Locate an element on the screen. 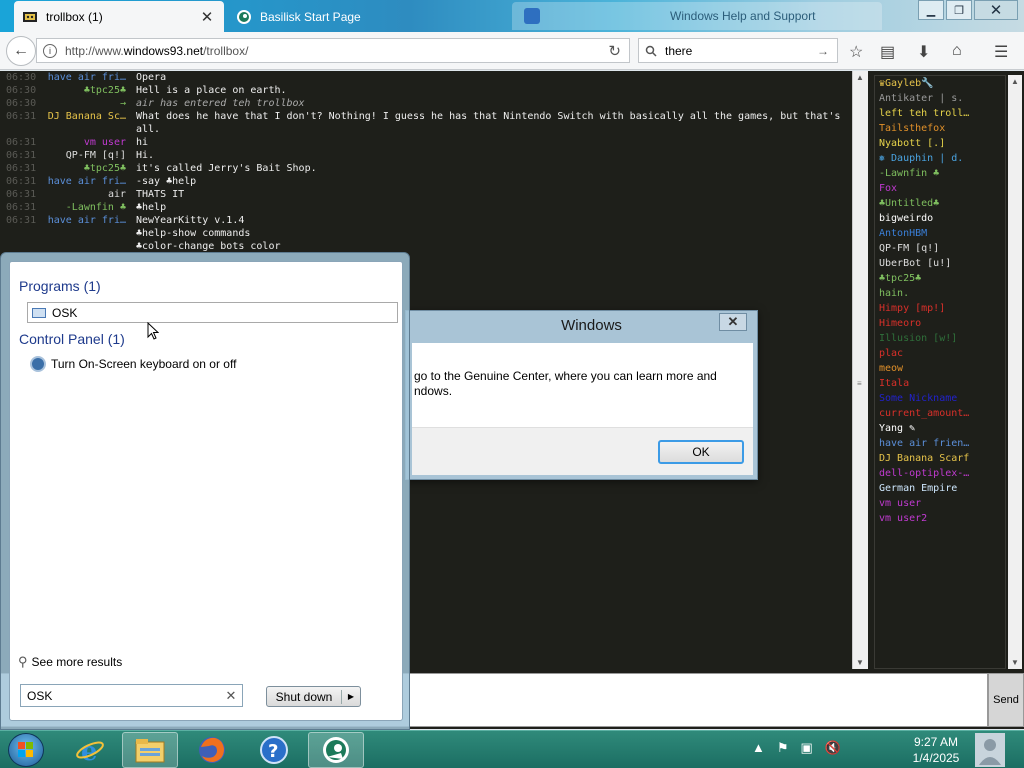 The width and height of the screenshot is (1024, 768). url-text: http://www.windows93.net/trollbox/ is located at coordinates (157, 50).